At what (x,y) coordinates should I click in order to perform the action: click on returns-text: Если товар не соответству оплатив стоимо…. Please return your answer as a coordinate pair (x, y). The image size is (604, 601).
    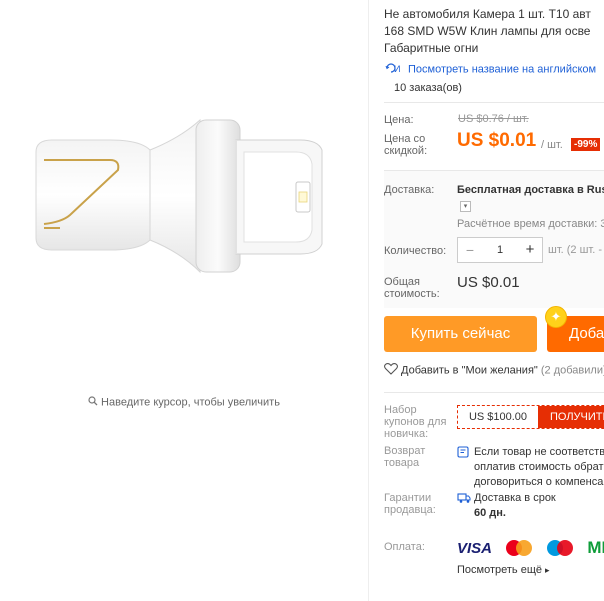
    Looking at the image, I should click on (539, 467).